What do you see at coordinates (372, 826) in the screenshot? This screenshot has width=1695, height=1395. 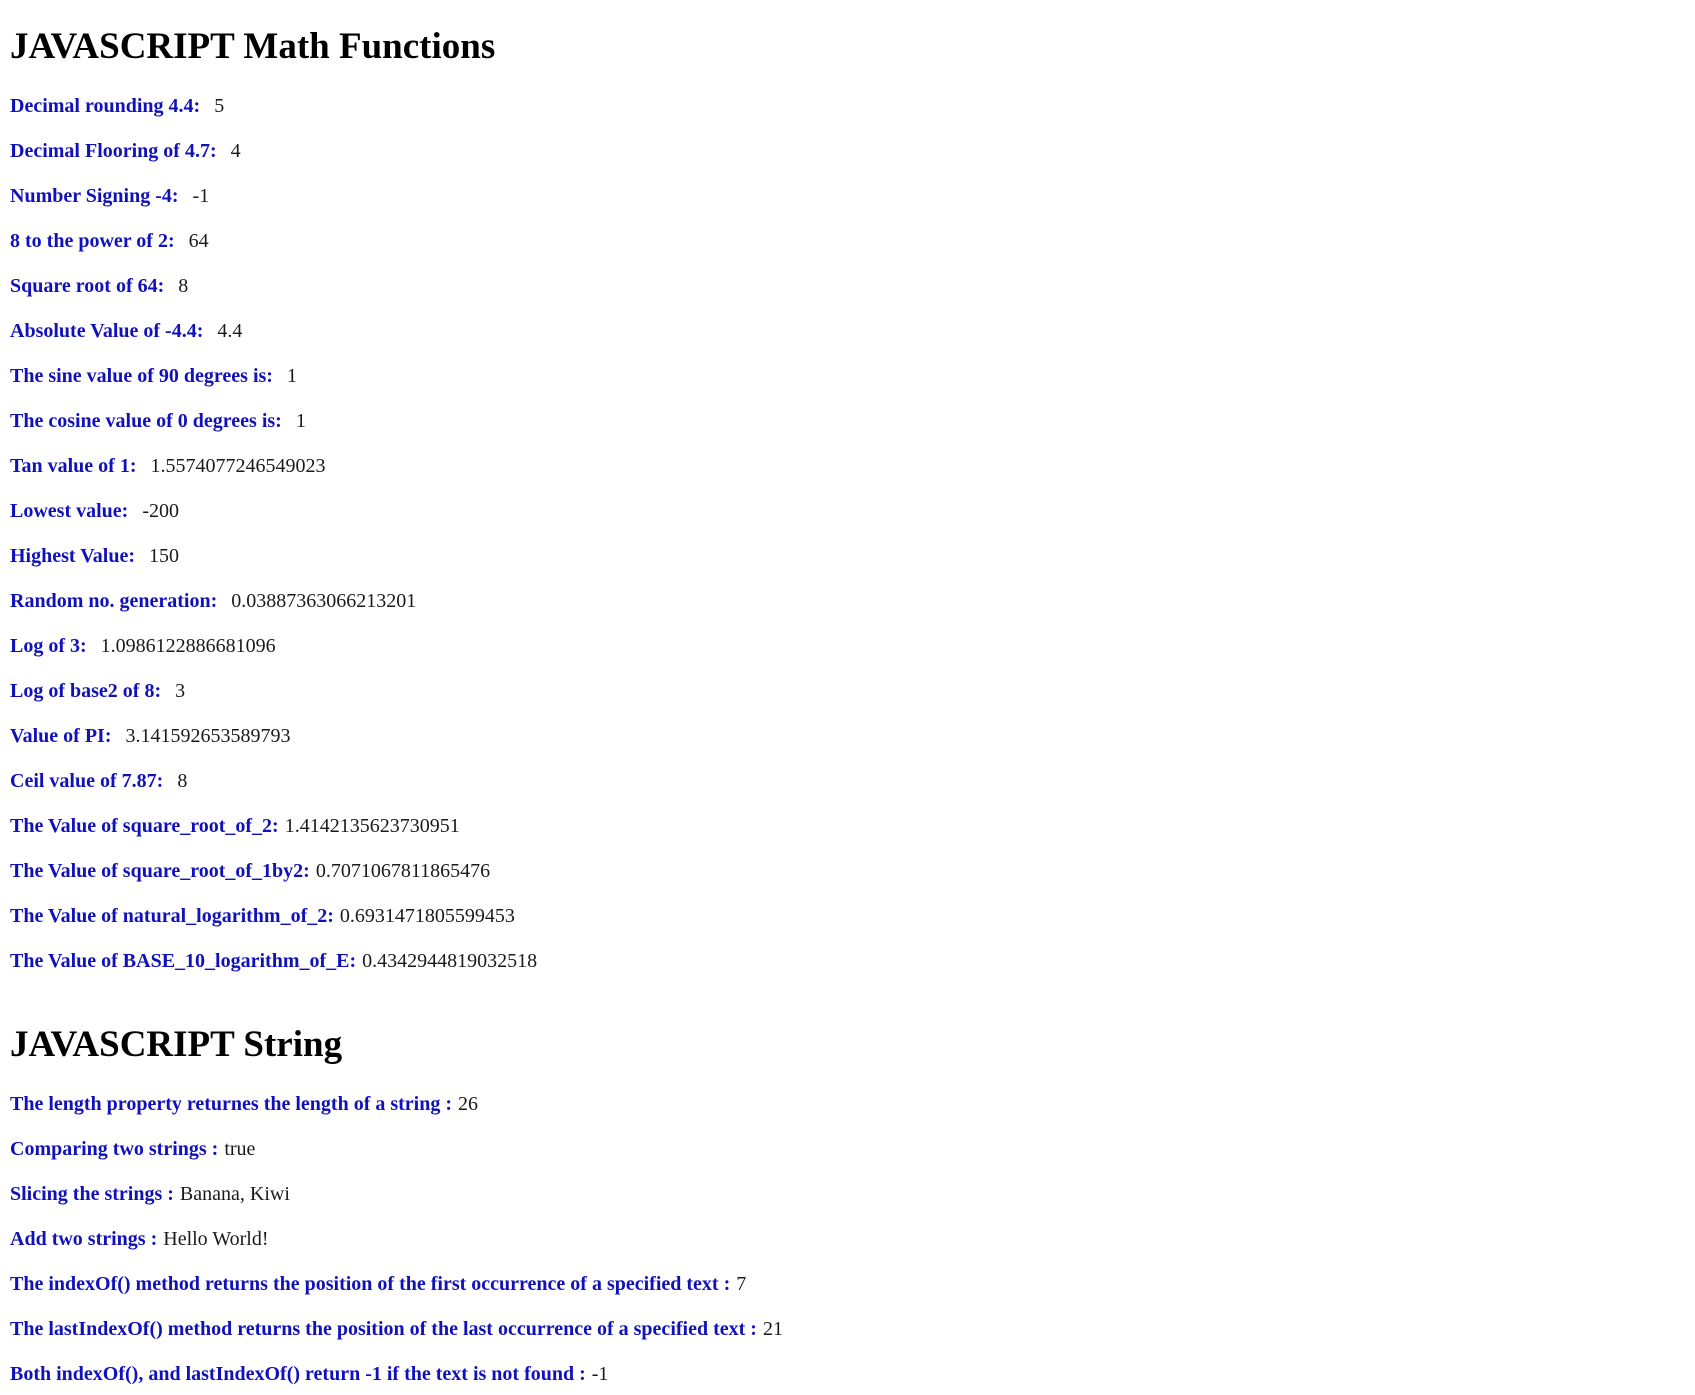 I see `result-value: 1.4142135623730951` at bounding box center [372, 826].